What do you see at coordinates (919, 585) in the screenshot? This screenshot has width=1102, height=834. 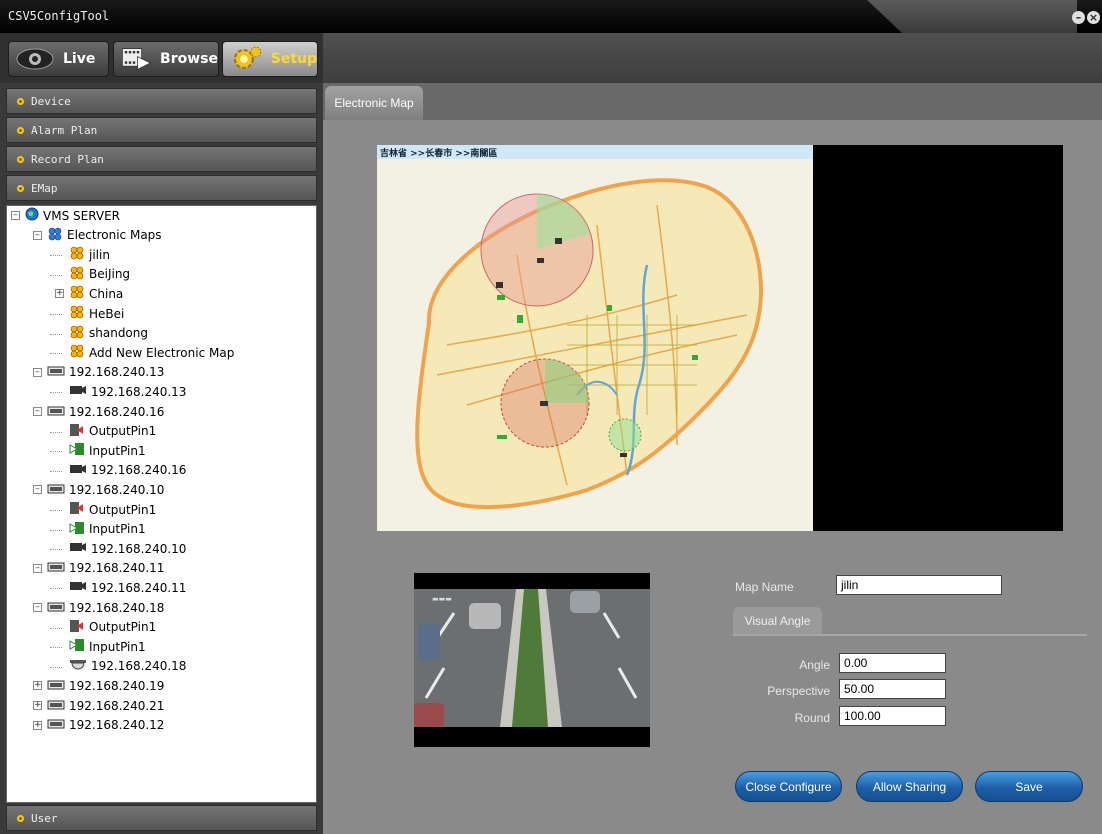 I see `map-name-input: jilin` at bounding box center [919, 585].